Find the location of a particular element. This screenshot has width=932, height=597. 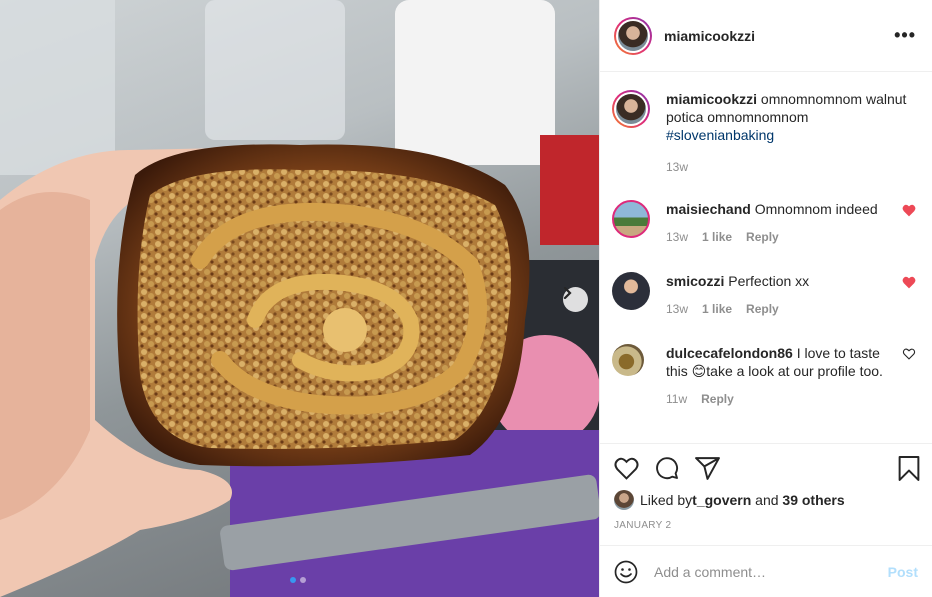

emoji-icon is located at coordinates (626, 572).